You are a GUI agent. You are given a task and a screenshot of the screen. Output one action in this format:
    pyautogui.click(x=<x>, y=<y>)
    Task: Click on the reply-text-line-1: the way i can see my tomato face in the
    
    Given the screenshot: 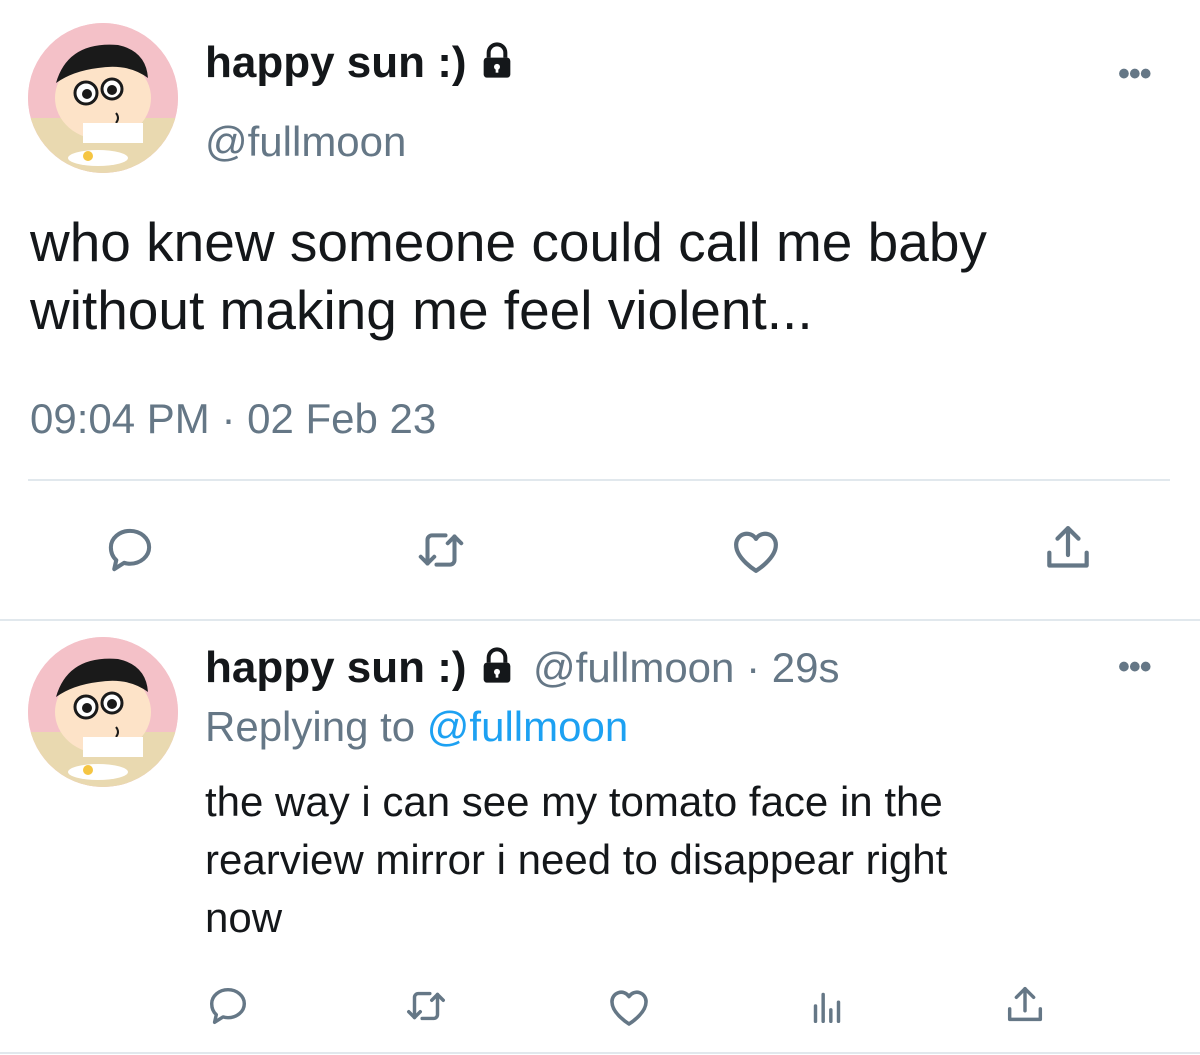 What is the action you would take?
    pyautogui.click(x=574, y=801)
    